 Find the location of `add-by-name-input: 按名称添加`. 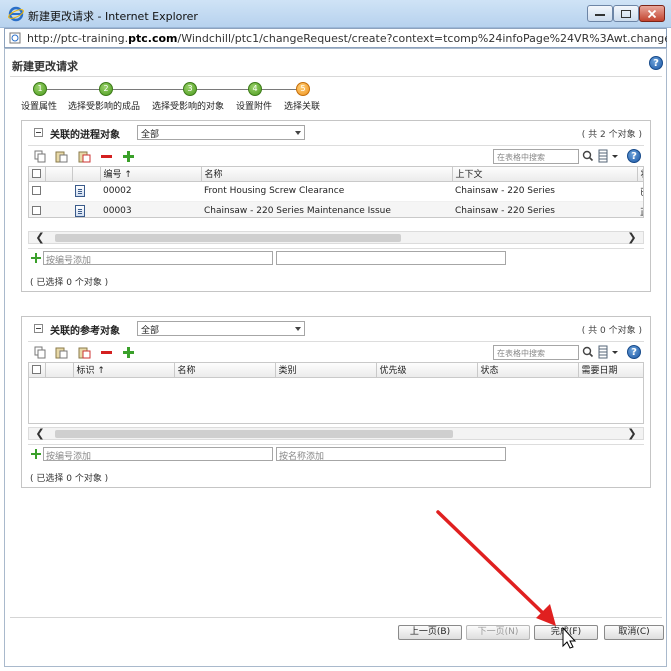

add-by-name-input: 按名称添加 is located at coordinates (391, 454).